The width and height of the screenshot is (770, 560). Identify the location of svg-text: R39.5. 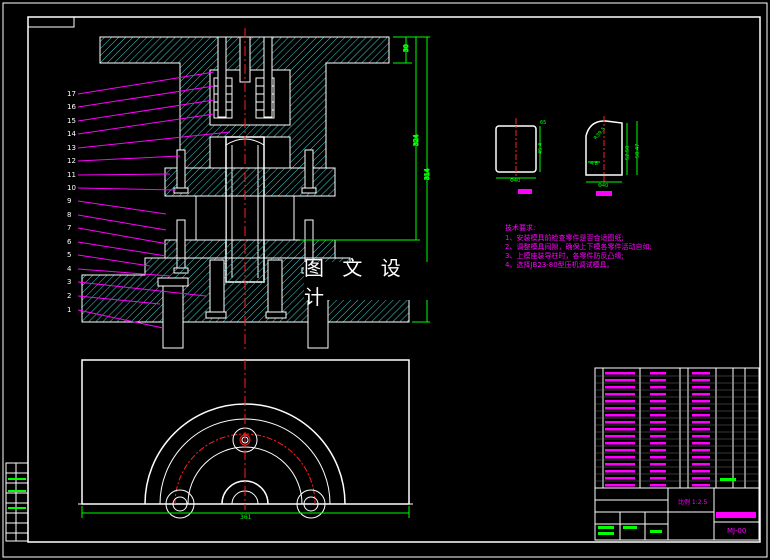
(600, 133).